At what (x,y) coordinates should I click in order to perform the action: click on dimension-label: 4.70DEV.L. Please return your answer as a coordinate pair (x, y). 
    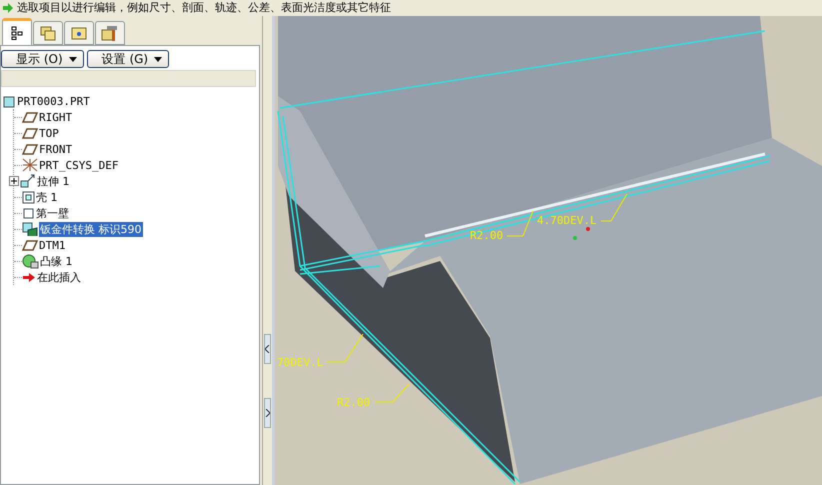
    Looking at the image, I should click on (567, 220).